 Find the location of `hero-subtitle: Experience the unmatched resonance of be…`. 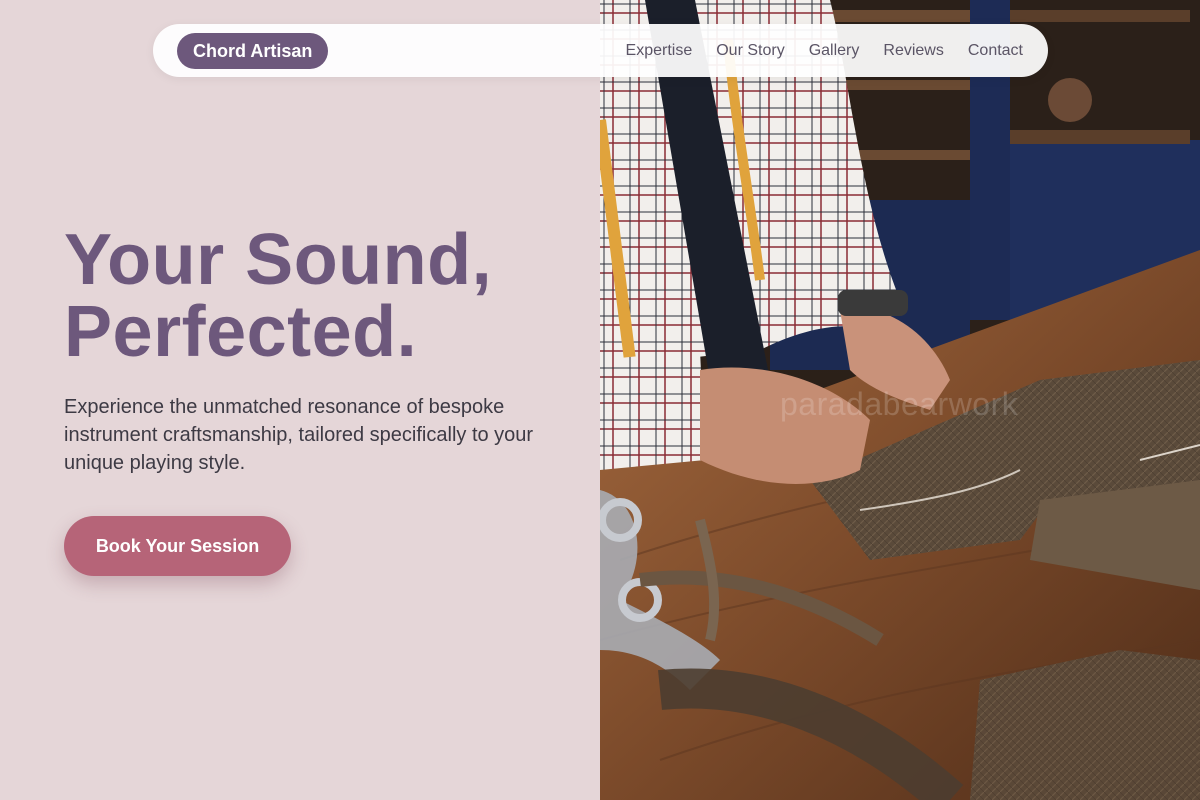

hero-subtitle: Experience the unmatched resonance of be… is located at coordinates (299, 435).